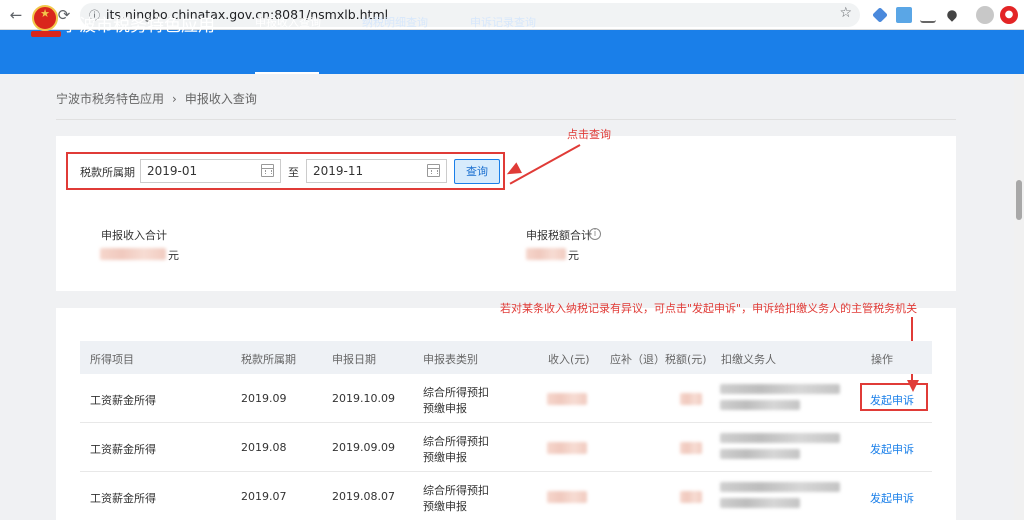 Image resolution: width=1024 pixels, height=520 pixels. Describe the element at coordinates (589, 134) in the screenshot. I see `annotation-click-query: 点击查询` at that location.